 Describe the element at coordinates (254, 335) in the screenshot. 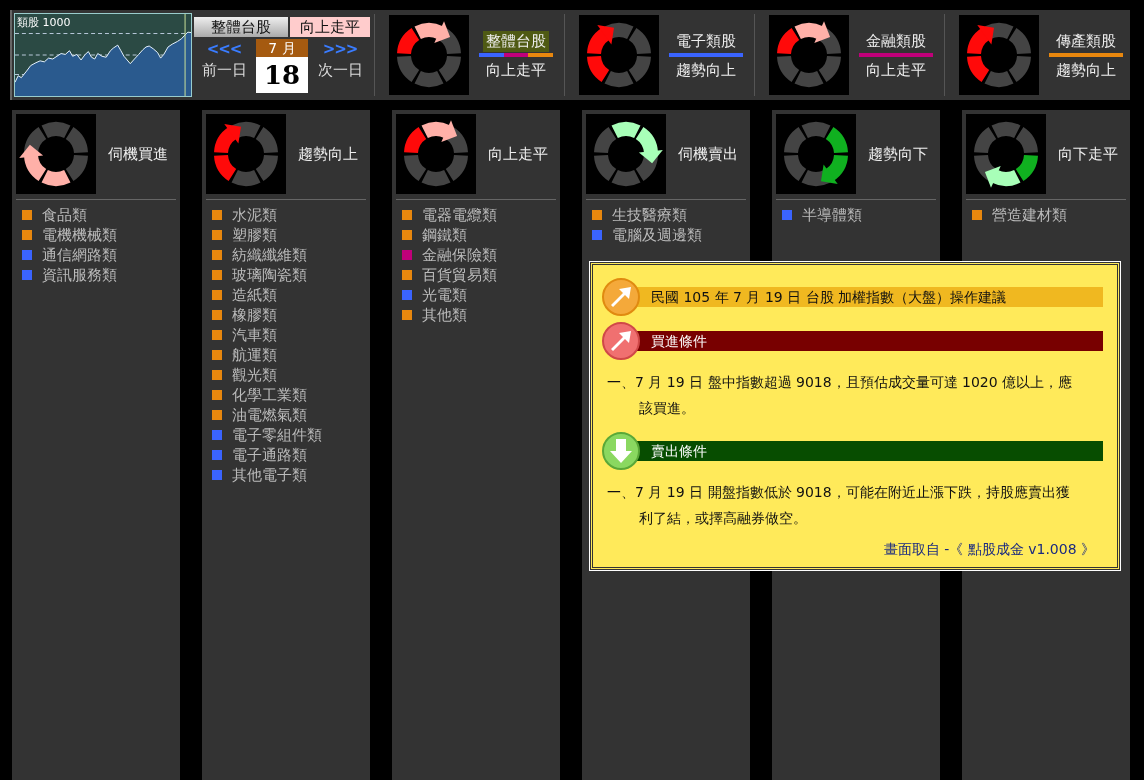

I see `industry-name: 汽車類` at that location.